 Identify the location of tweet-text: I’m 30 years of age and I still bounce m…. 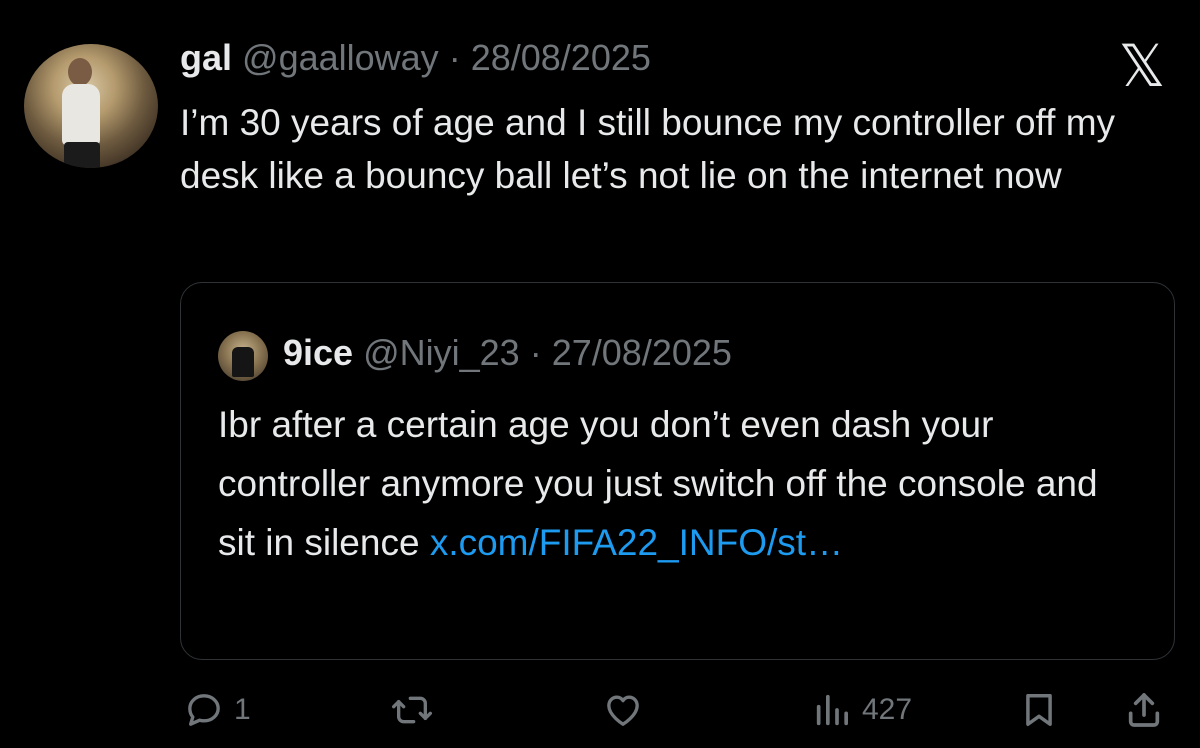
(648, 149).